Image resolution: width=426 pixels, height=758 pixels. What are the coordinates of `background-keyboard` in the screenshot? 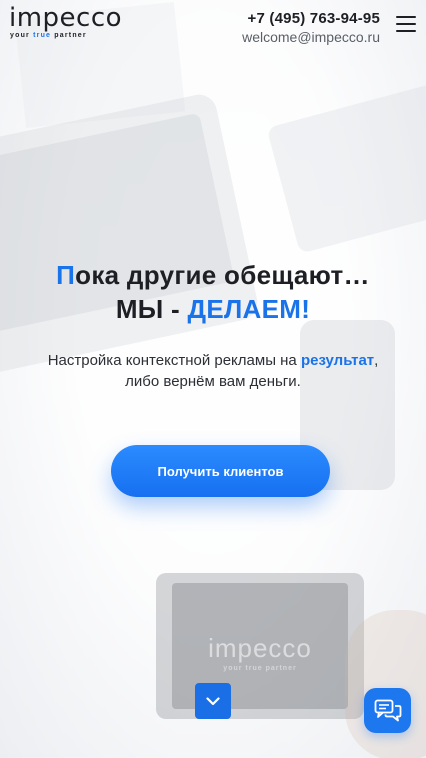 It's located at (346, 165).